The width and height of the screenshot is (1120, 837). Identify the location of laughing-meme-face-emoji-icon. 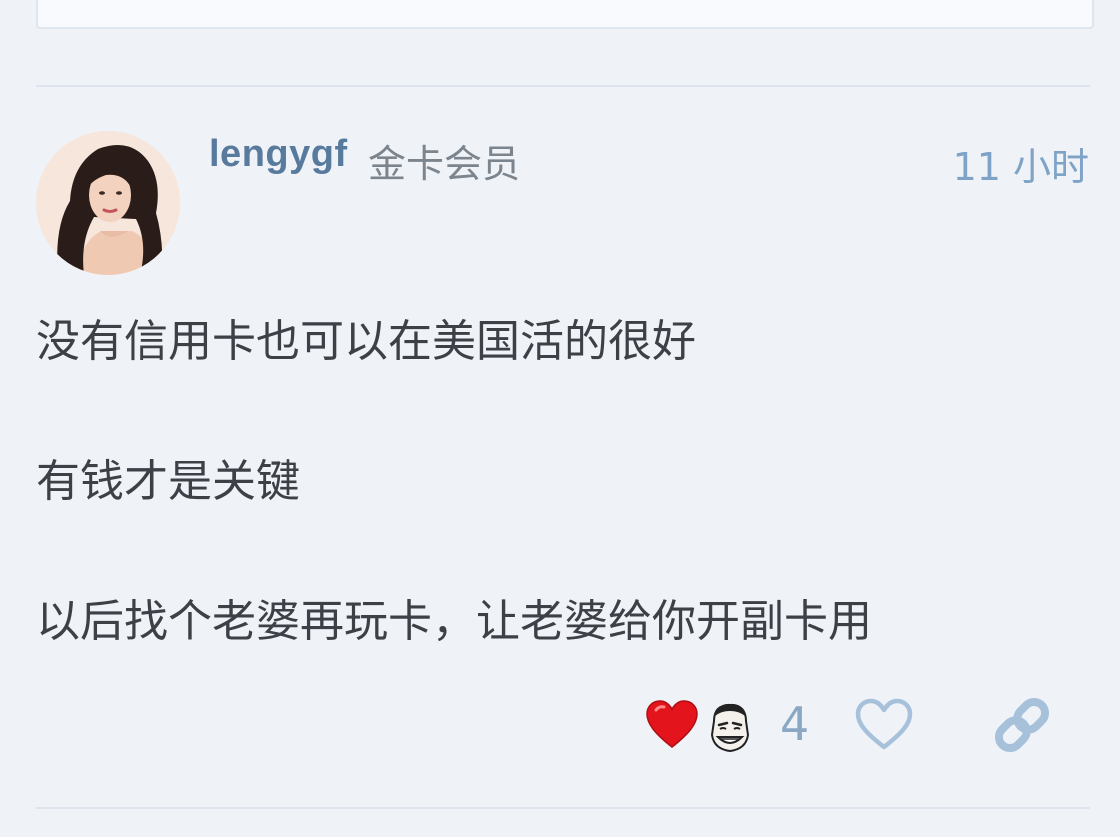
(730, 727).